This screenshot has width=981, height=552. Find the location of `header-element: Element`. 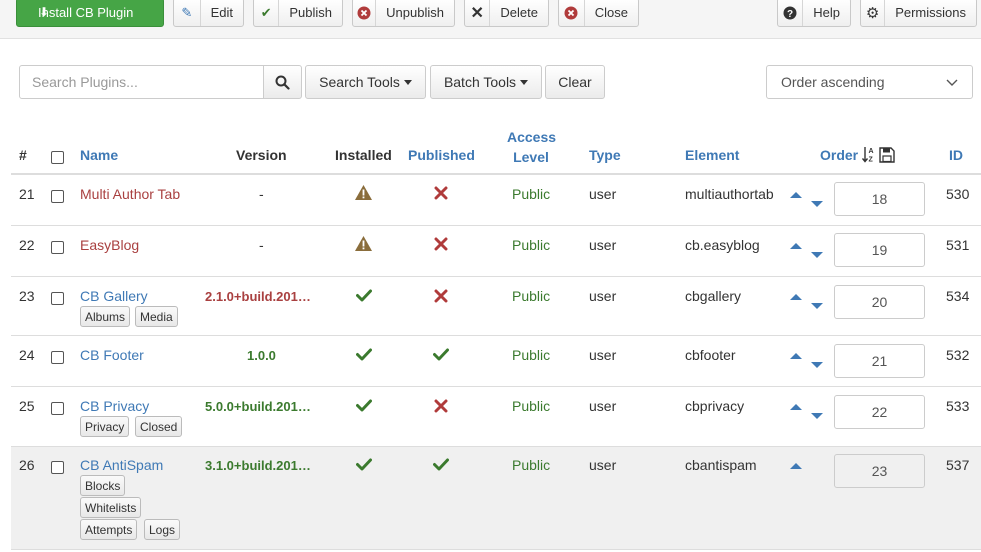

header-element: Element is located at coordinates (712, 155).